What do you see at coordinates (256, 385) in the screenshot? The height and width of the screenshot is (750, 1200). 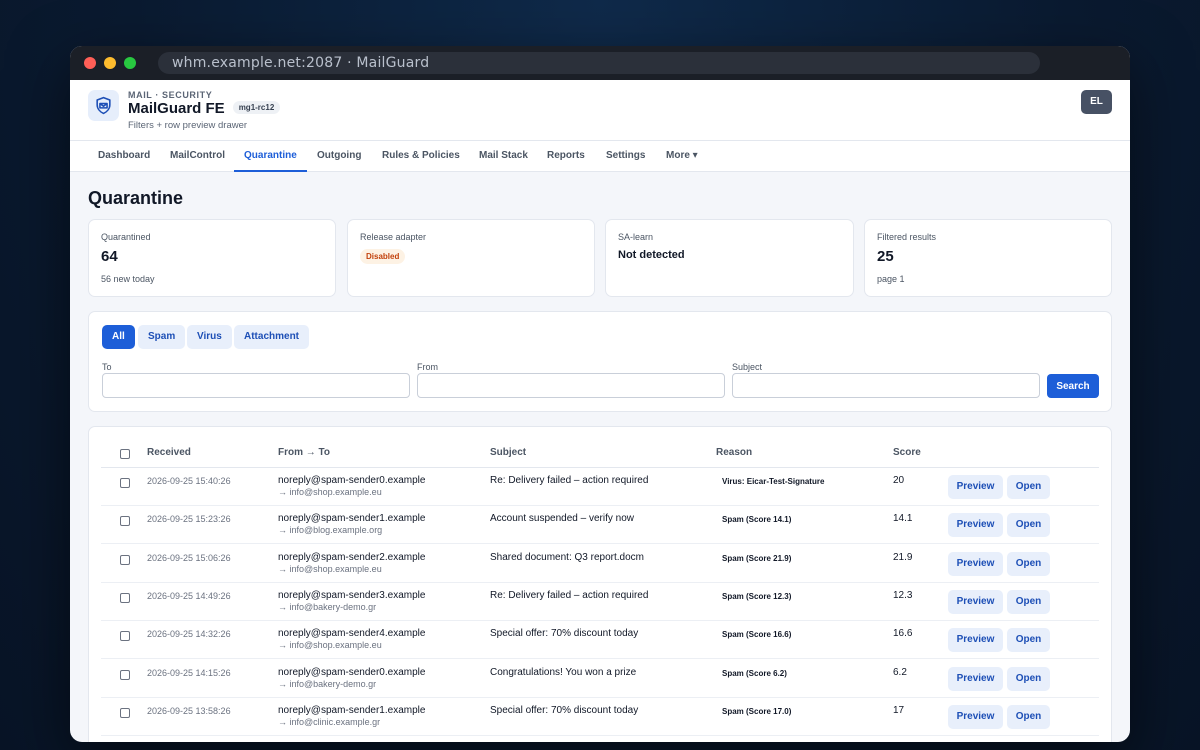 I see `to-input` at bounding box center [256, 385].